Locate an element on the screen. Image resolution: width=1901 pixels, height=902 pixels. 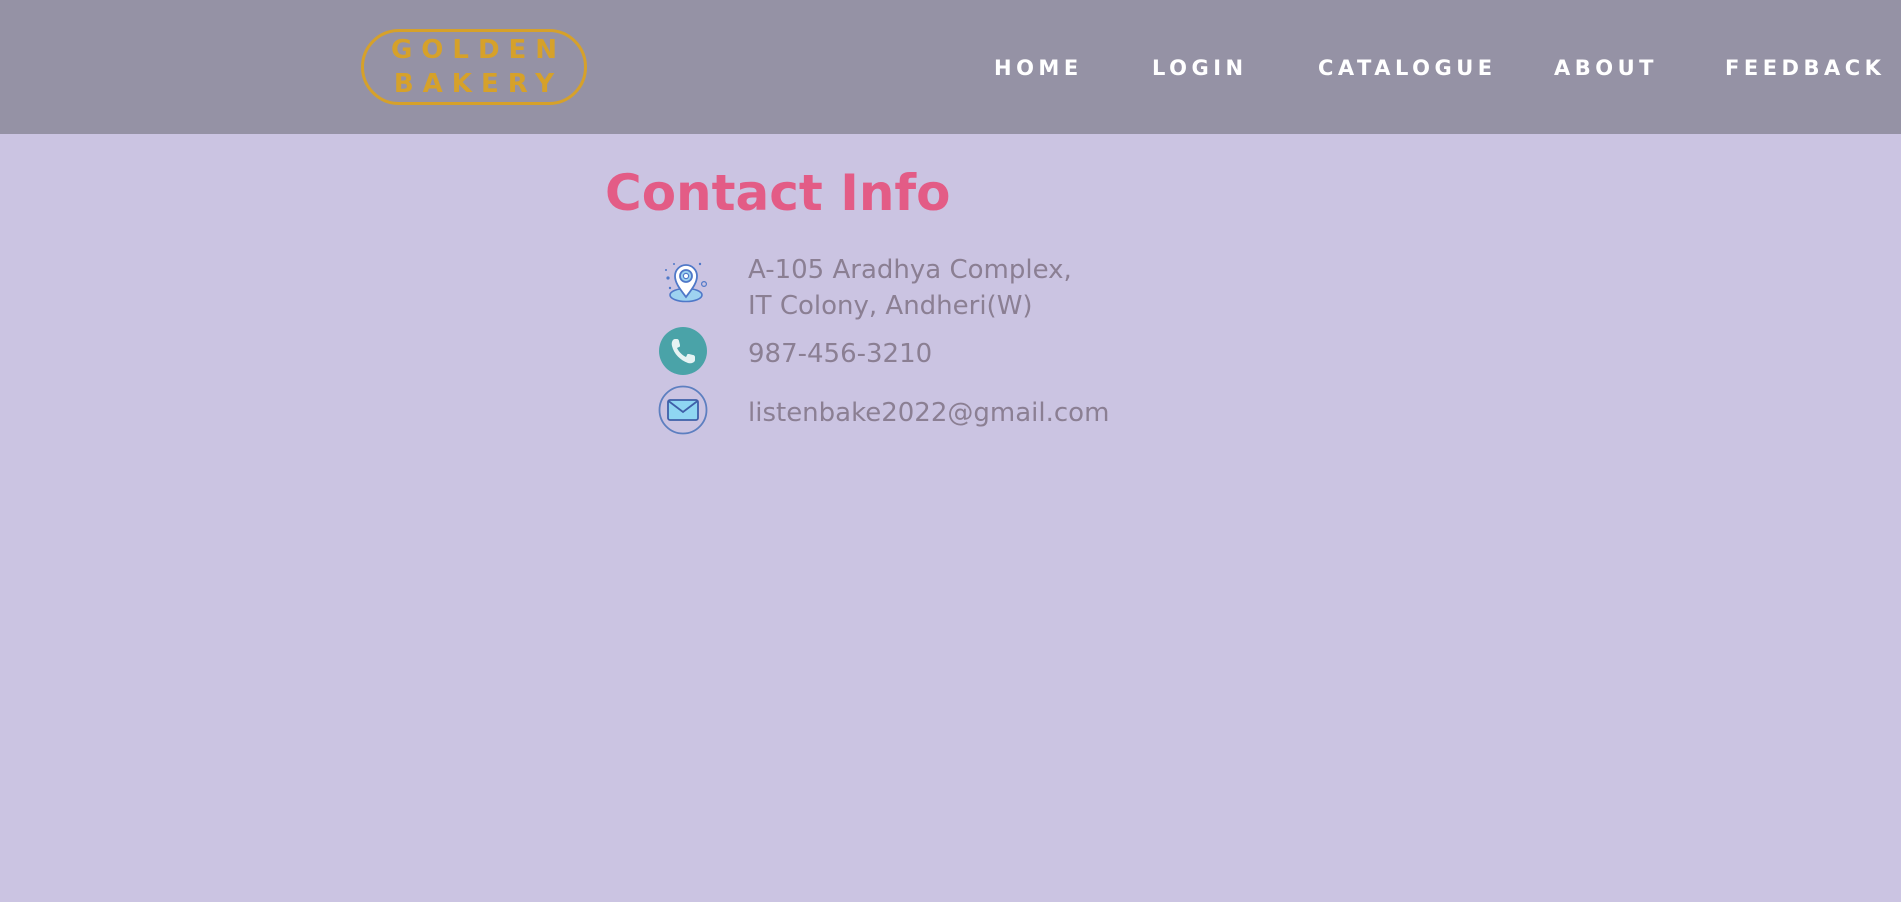
contact-title: Contact Info is located at coordinates (778, 193).